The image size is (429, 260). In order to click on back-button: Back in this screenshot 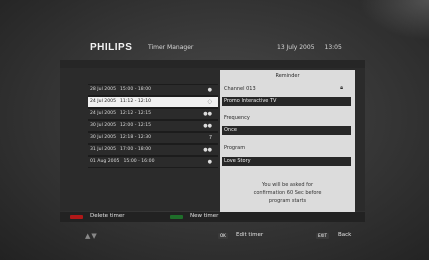, I will do `click(344, 235)`.